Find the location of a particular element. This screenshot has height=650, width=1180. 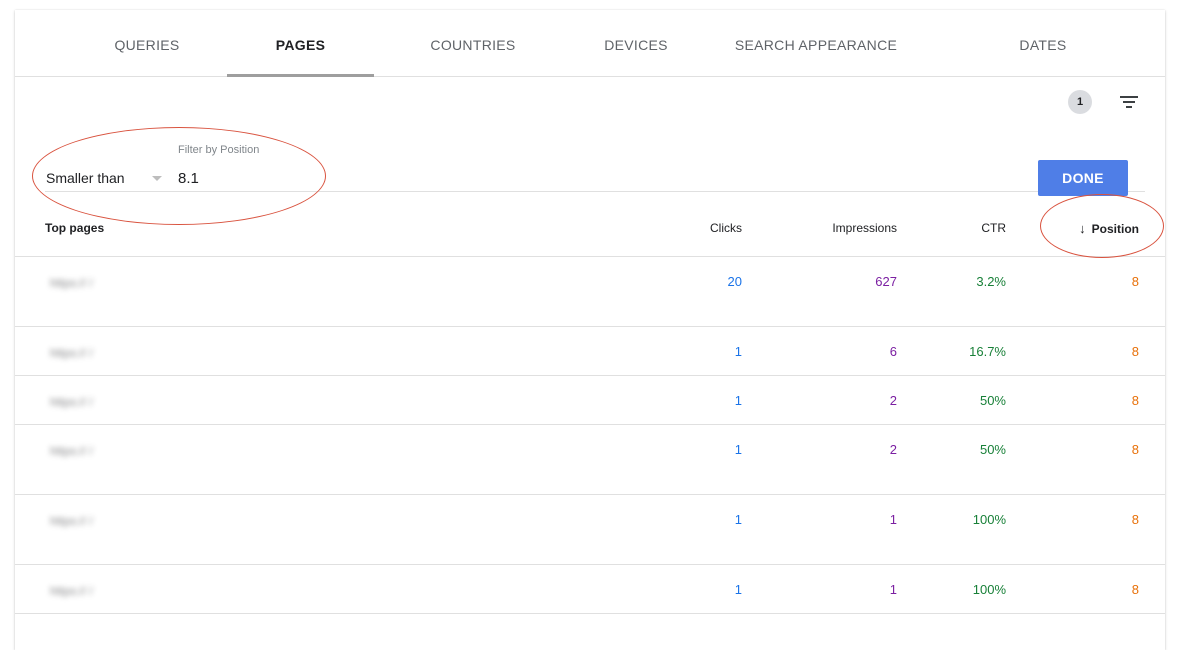

impressions-value: 6 is located at coordinates (893, 351).